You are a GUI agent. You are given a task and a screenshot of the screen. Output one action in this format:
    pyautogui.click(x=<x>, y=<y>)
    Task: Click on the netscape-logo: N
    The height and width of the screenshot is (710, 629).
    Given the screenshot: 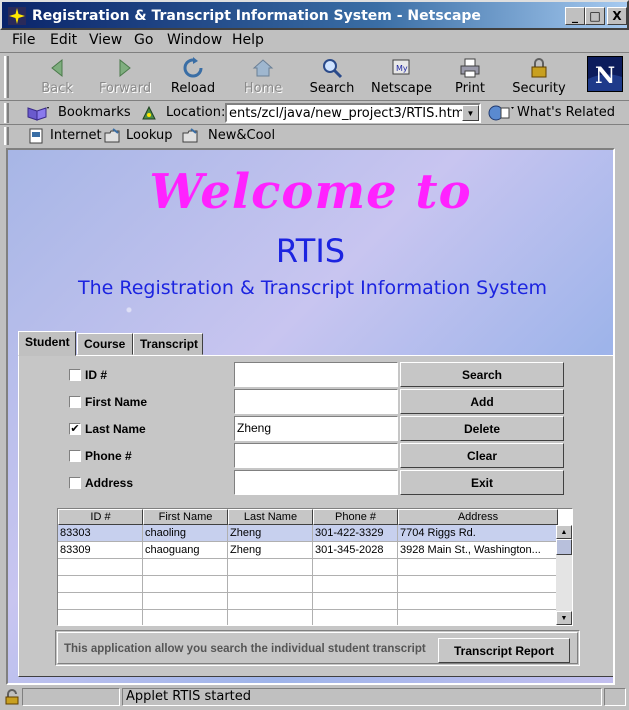 What is the action you would take?
    pyautogui.click(x=605, y=74)
    